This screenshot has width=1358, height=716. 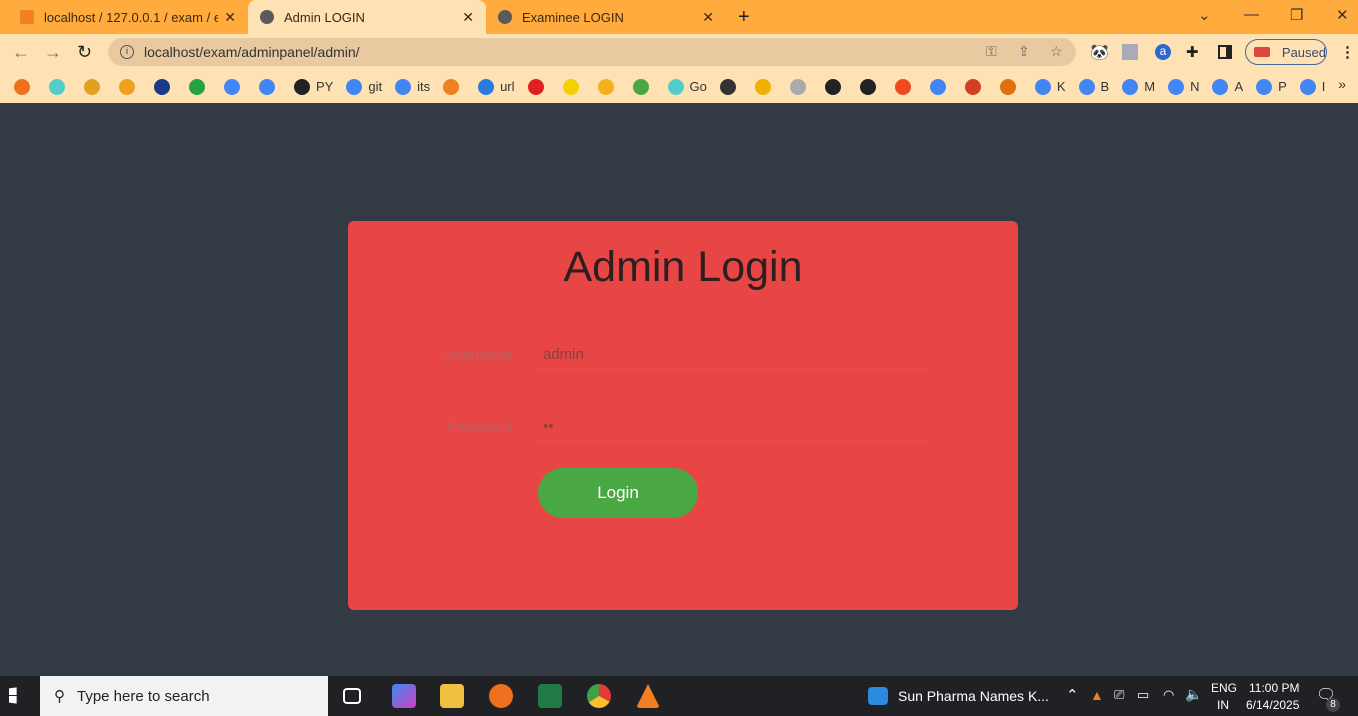 What do you see at coordinates (1024, 51) in the screenshot?
I see `share-icon: ⇪` at bounding box center [1024, 51].